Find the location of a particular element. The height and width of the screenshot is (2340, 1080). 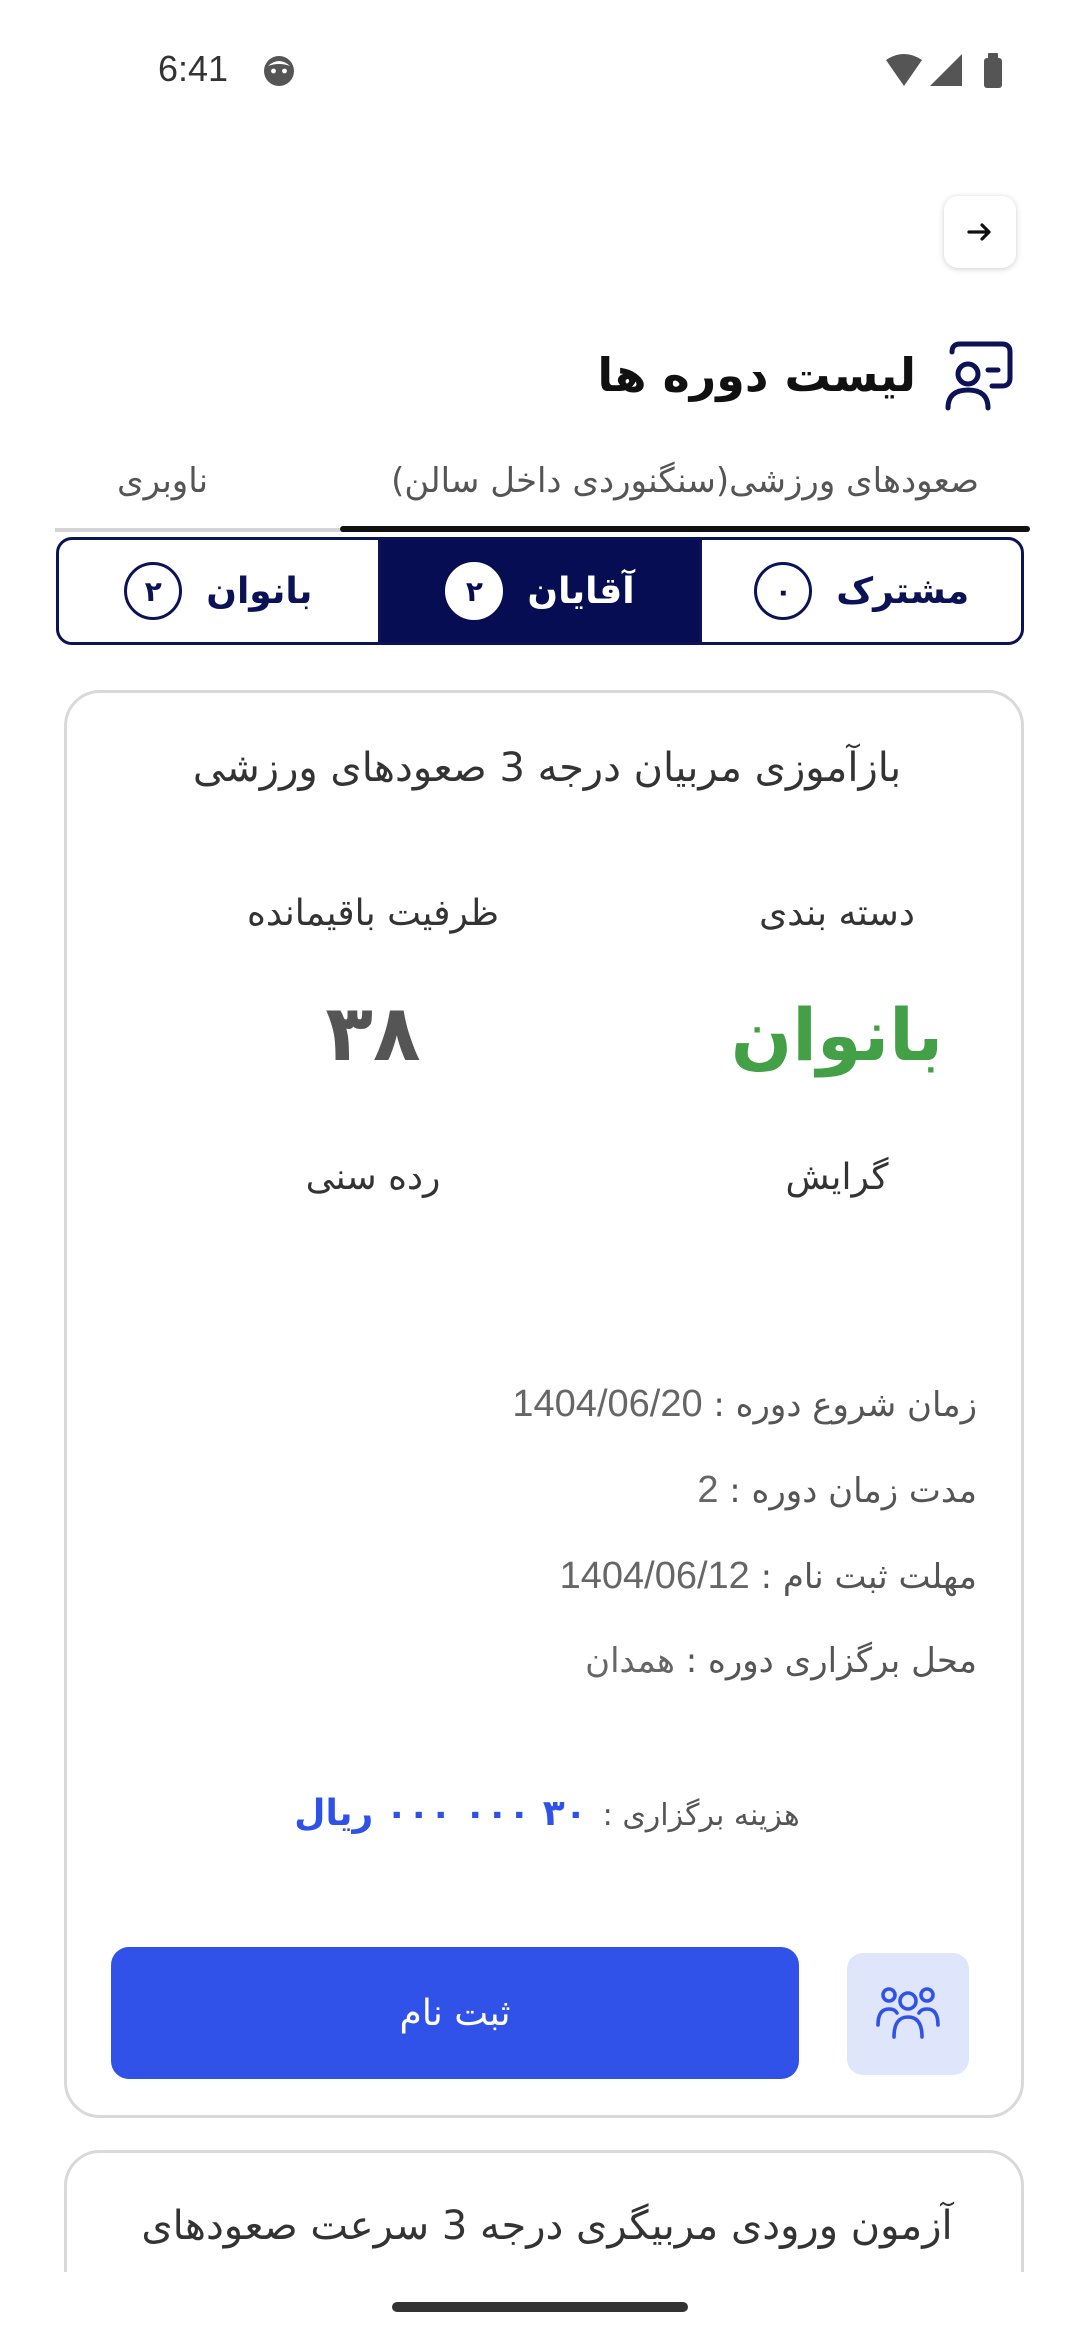

age-group-label: رده سنی is located at coordinates (373, 1177).